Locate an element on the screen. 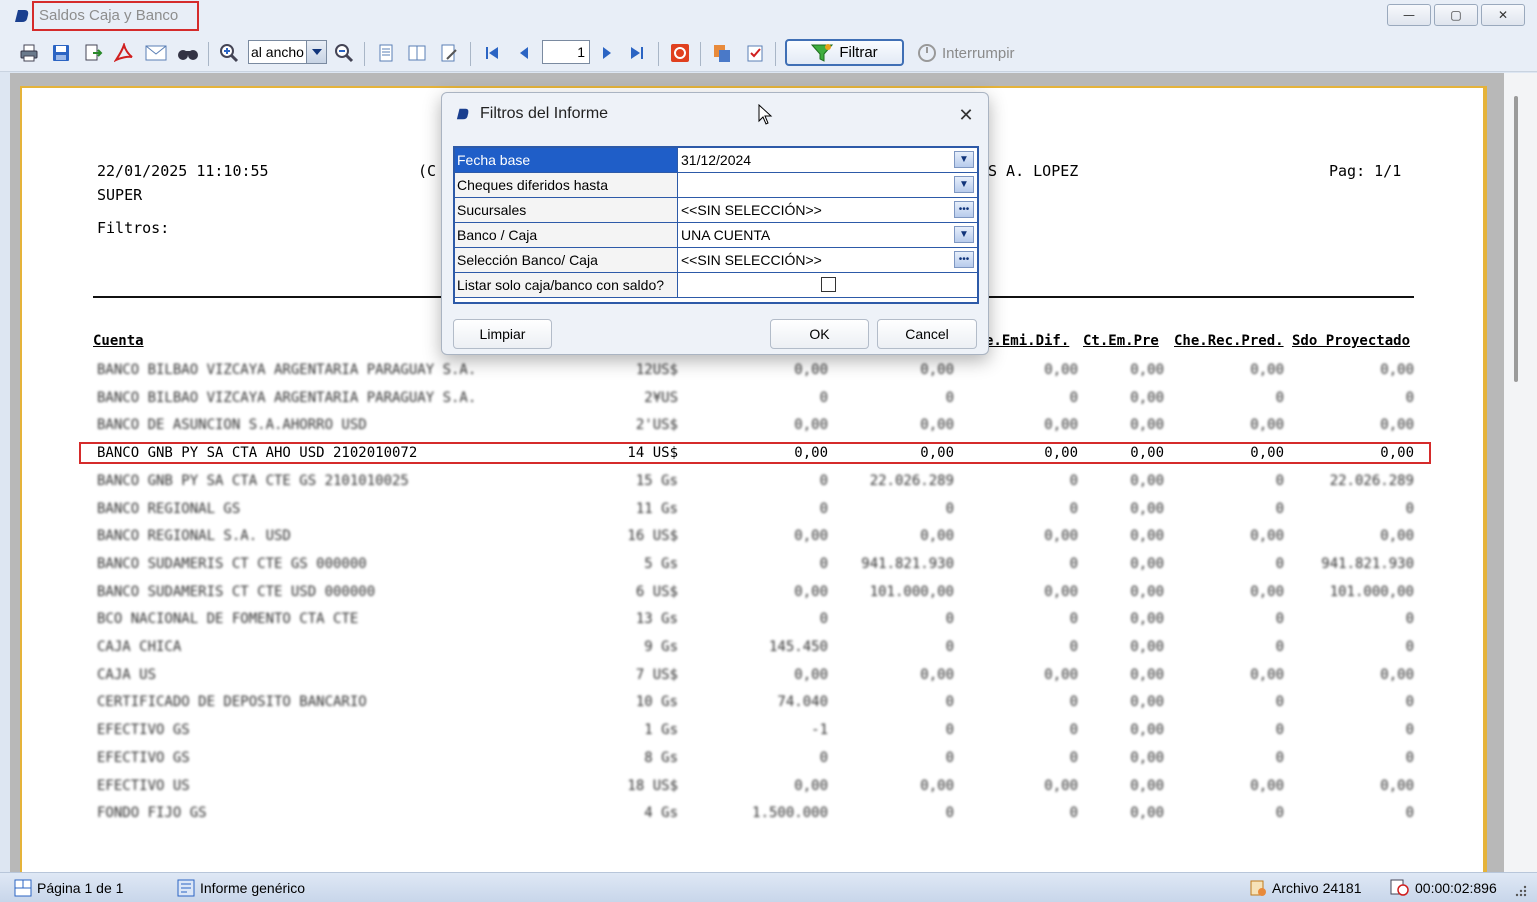 Image resolution: width=1537 pixels, height=902 pixels. email-icon is located at coordinates (156, 53).